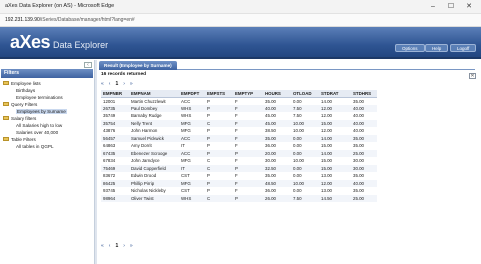 The image size is (481, 264). I want to click on table-cell: 13.00, so click(326, 191).